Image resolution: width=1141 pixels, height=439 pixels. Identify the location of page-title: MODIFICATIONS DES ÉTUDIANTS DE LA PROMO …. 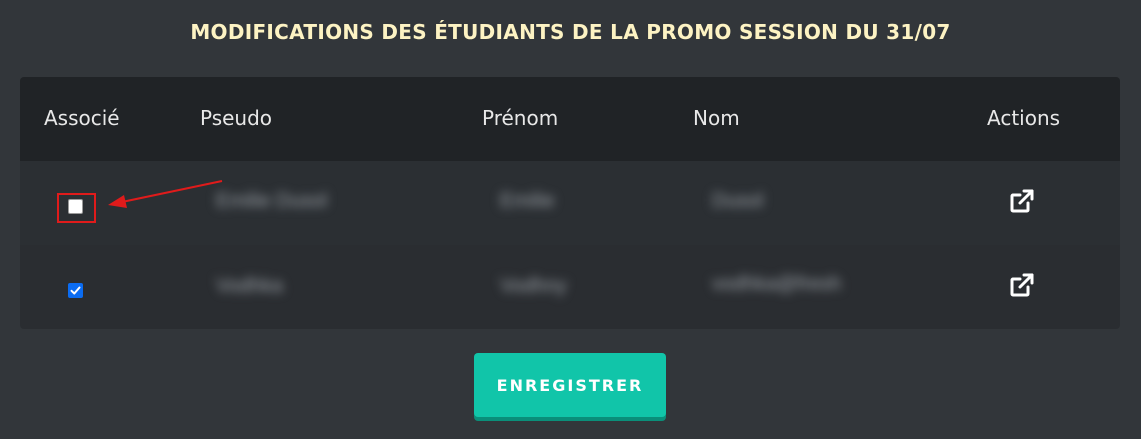
(570, 32).